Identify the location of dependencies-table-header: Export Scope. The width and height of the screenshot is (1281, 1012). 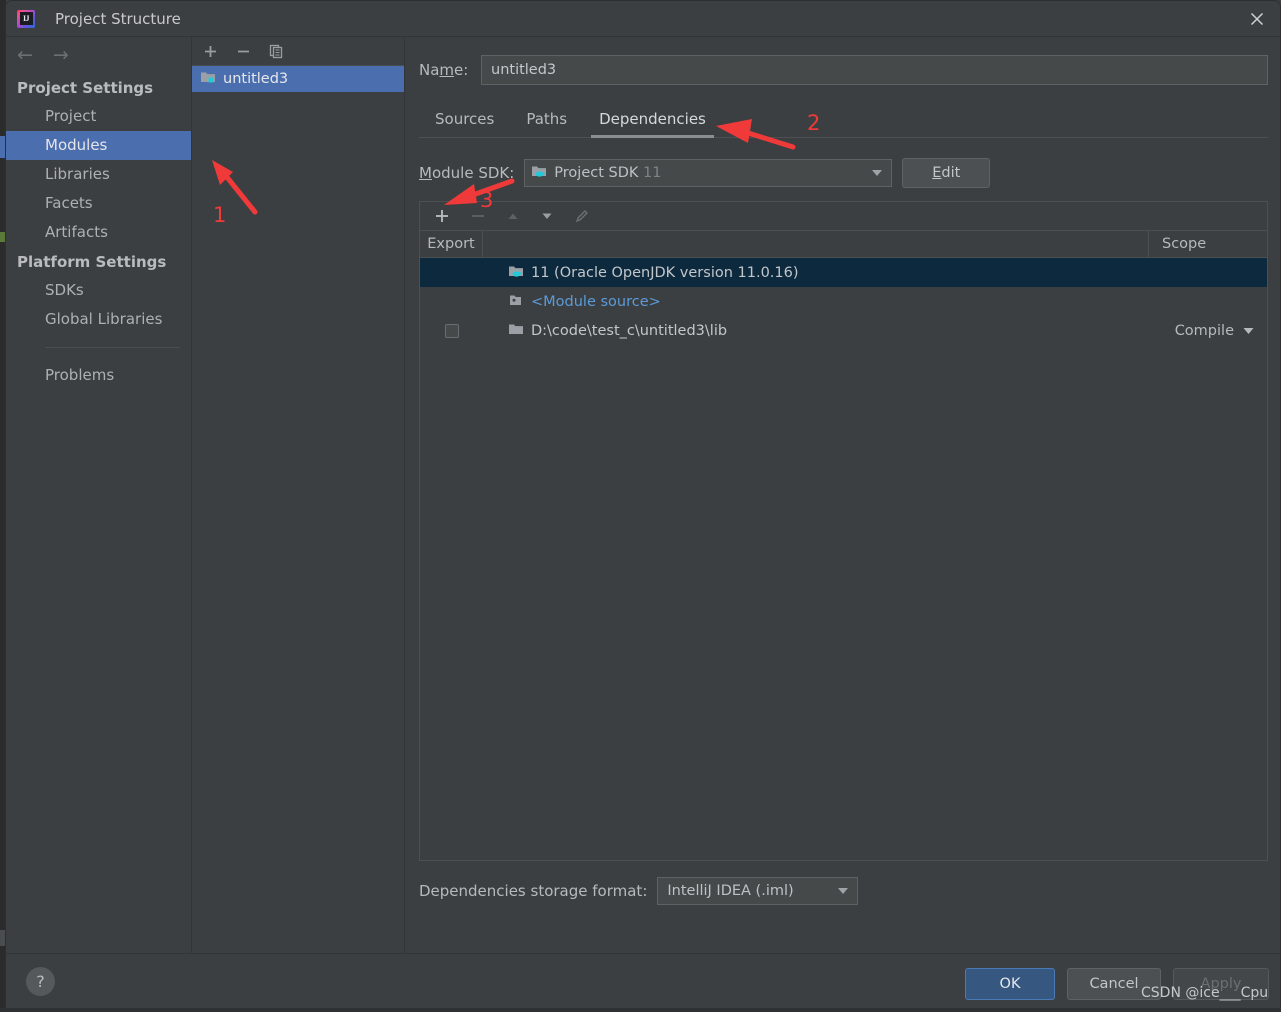
(843, 244).